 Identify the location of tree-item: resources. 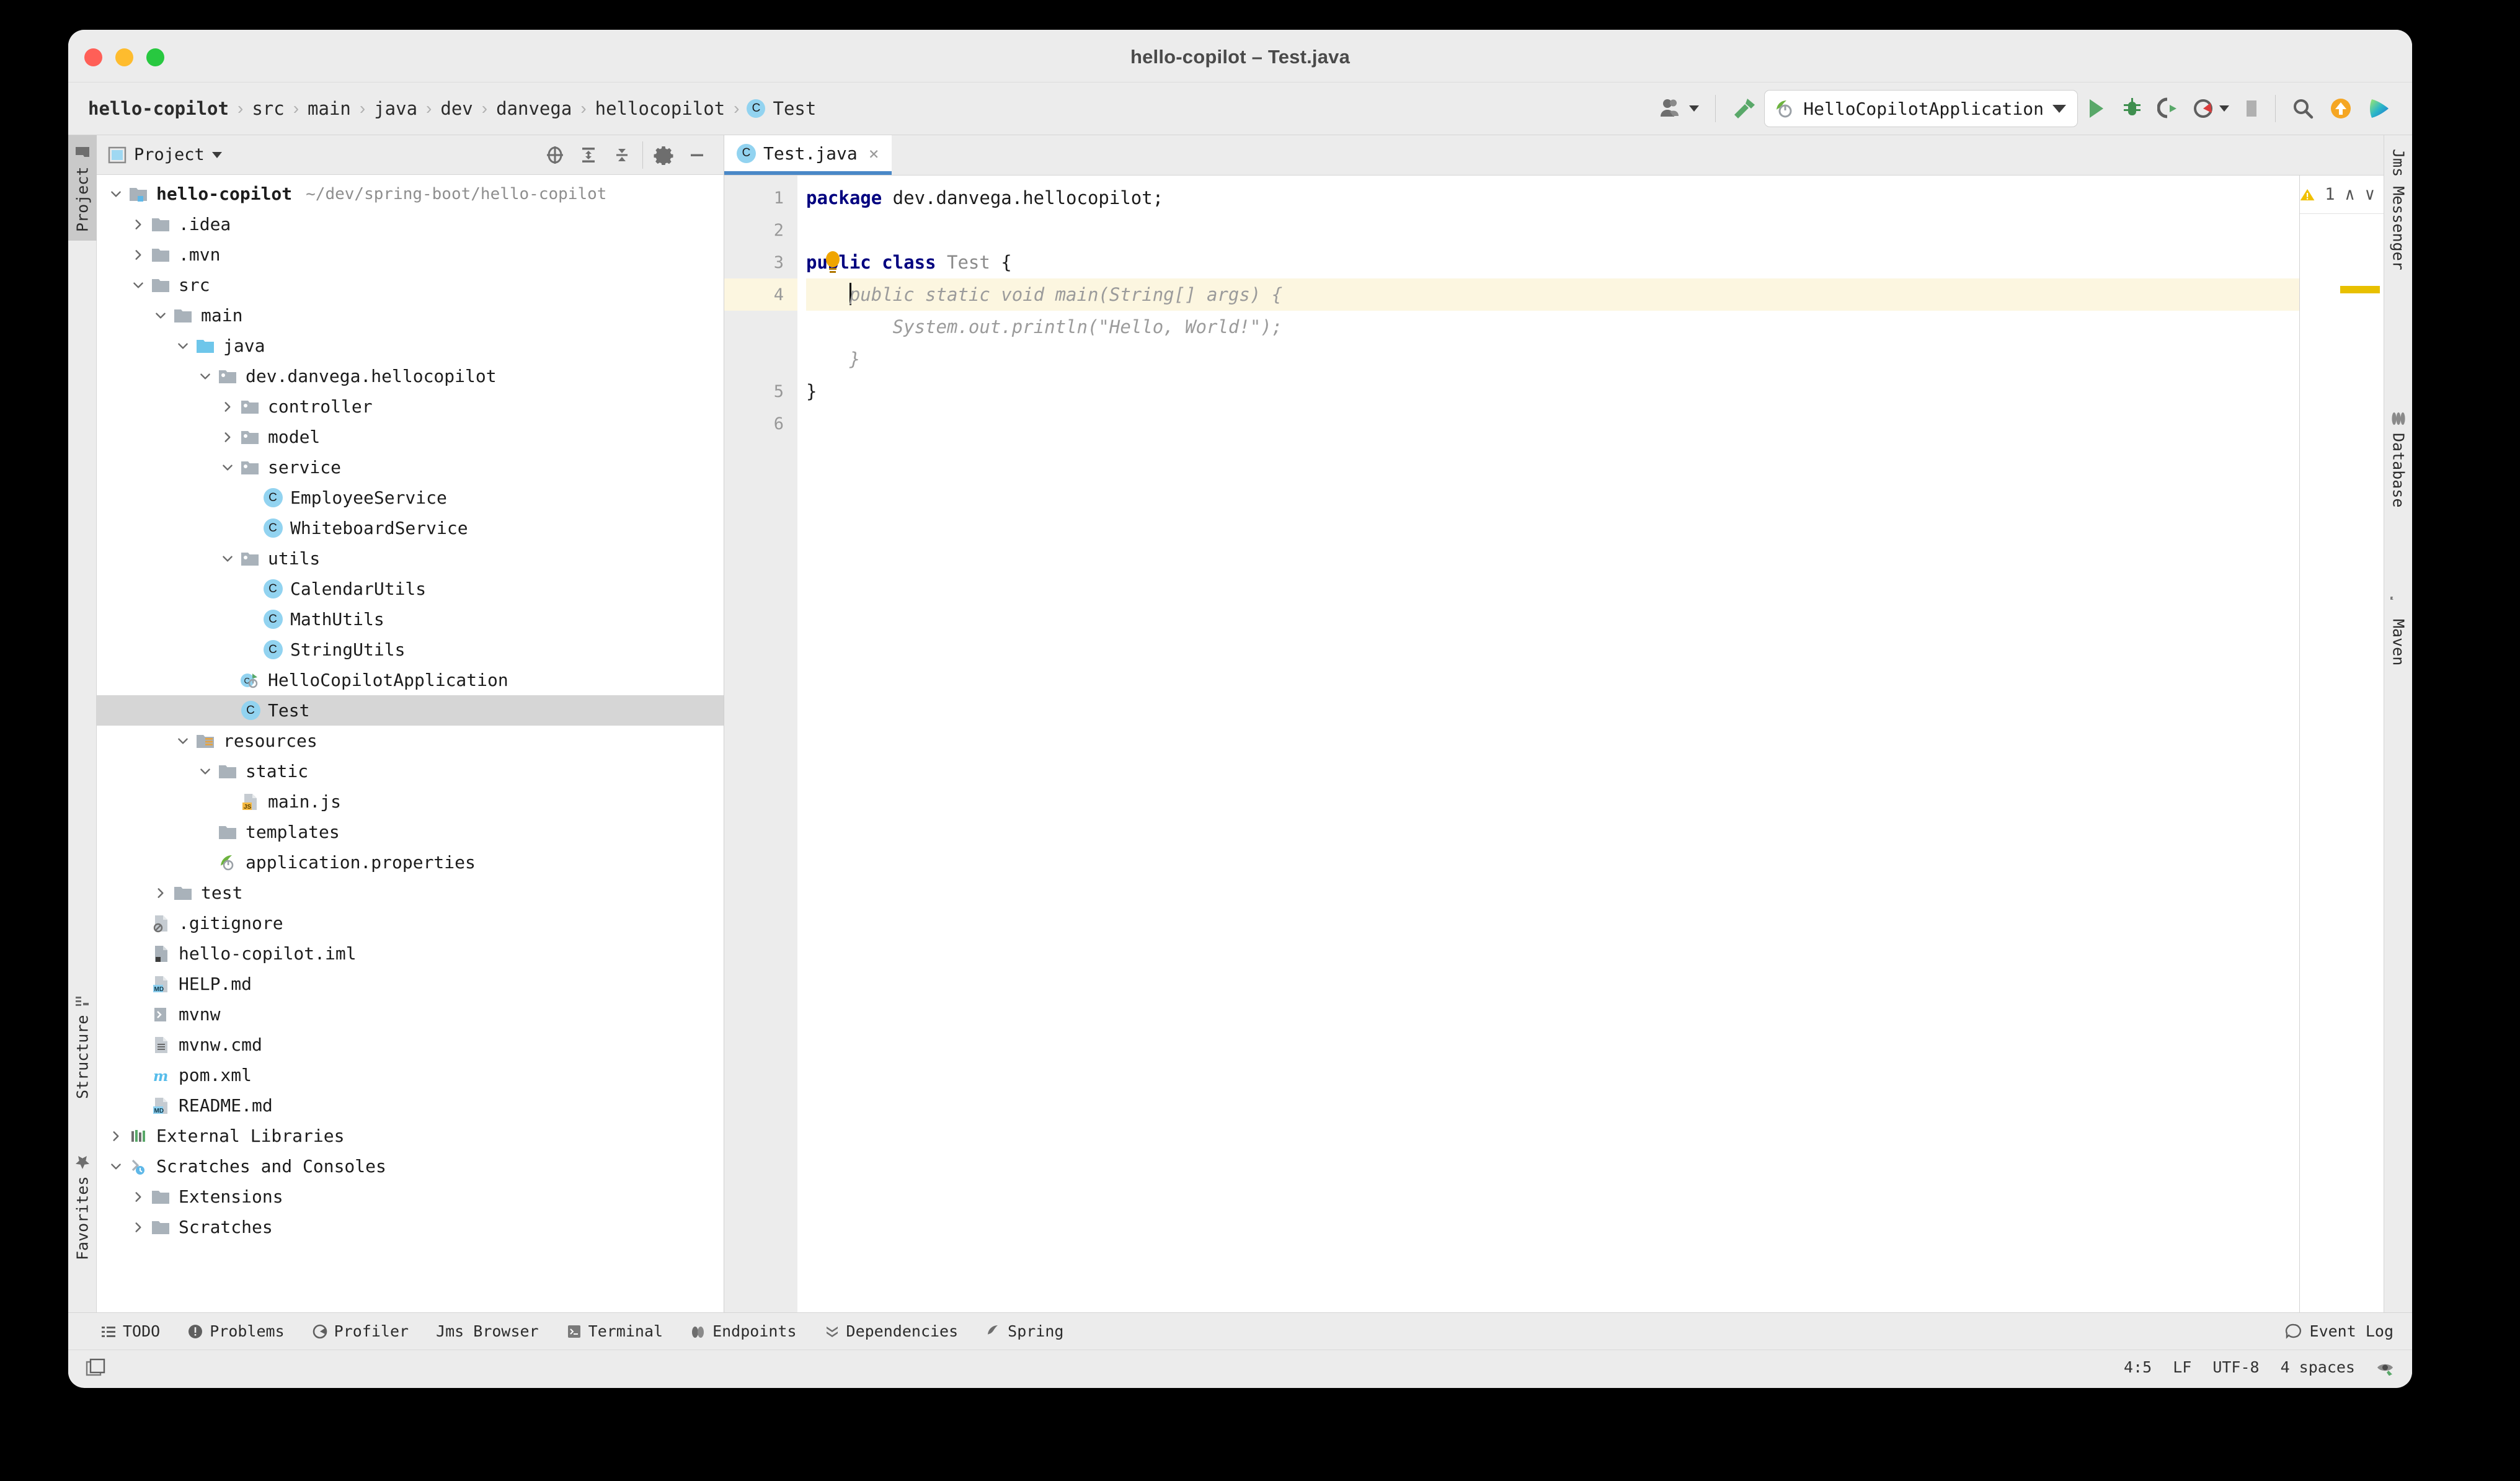
(411, 741).